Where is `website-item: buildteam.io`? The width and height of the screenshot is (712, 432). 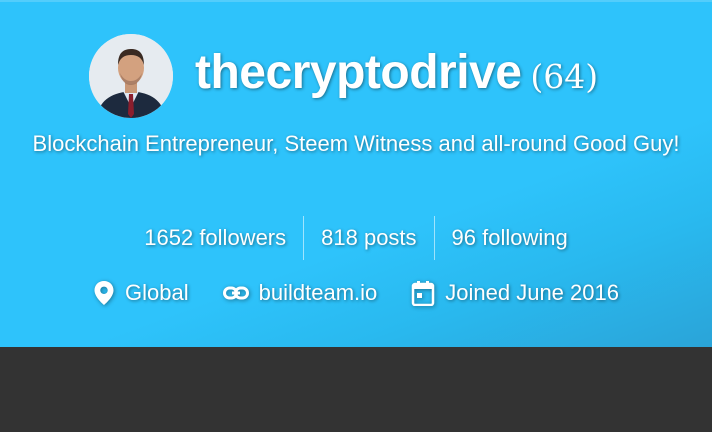
website-item: buildteam.io is located at coordinates (300, 293).